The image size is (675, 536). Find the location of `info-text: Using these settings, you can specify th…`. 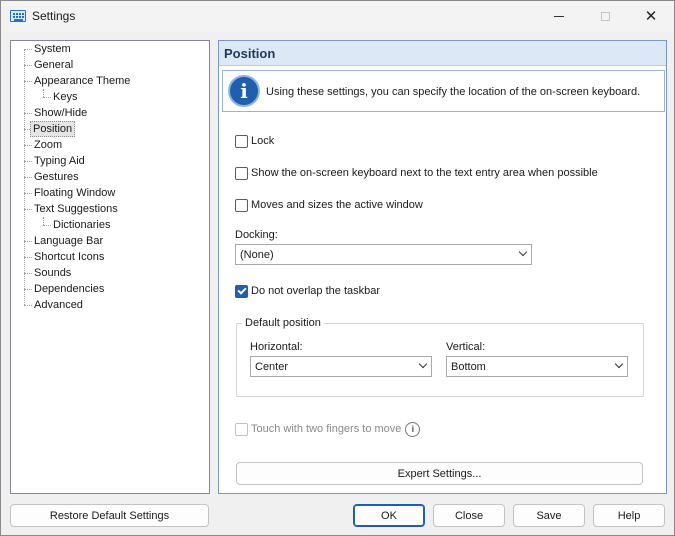

info-text: Using these settings, you can specify th… is located at coordinates (453, 92).